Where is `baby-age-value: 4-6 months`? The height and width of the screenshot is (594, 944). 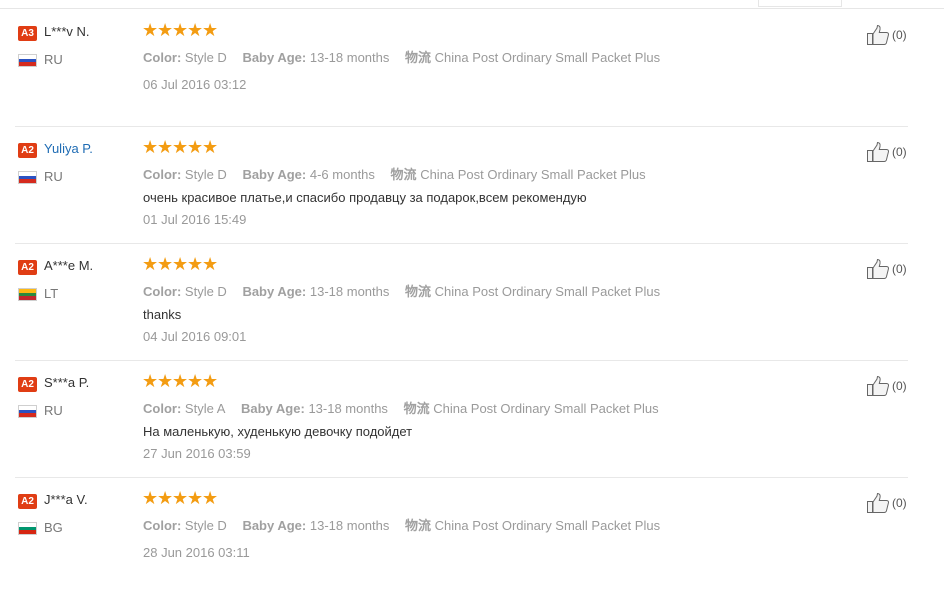 baby-age-value: 4-6 months is located at coordinates (342, 174).